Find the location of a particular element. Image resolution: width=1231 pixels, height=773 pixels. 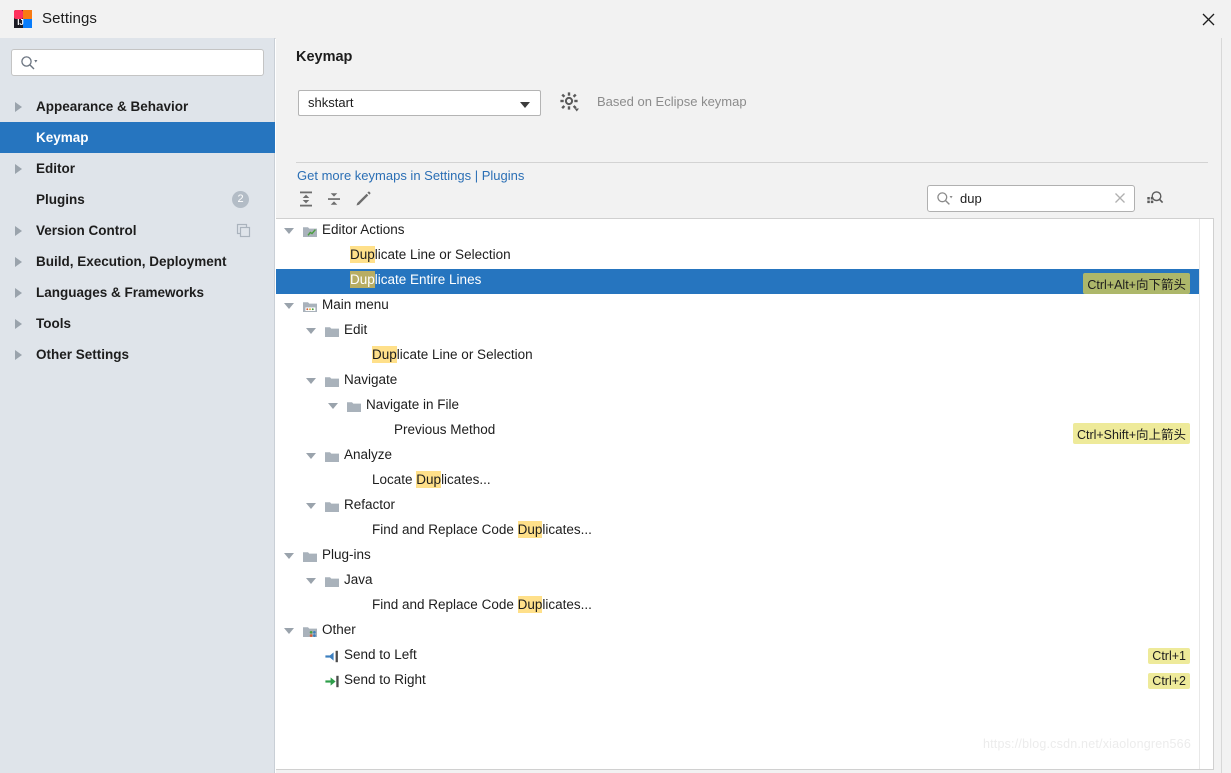

section-divider is located at coordinates (752, 162).